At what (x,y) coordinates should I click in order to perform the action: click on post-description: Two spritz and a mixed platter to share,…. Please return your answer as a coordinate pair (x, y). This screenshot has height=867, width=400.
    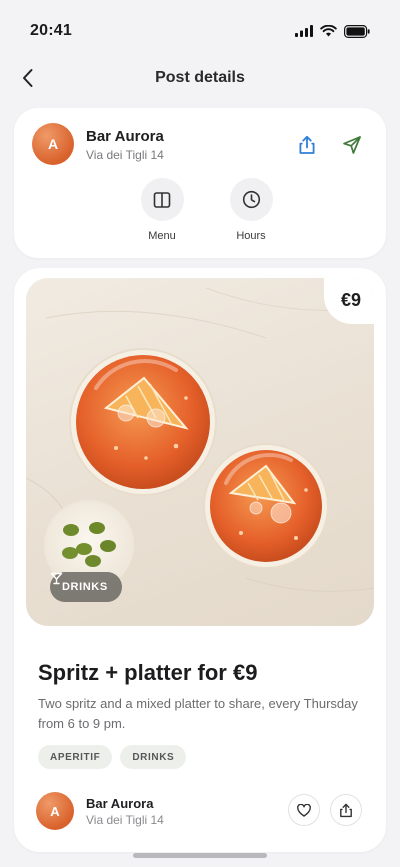
    Looking at the image, I should click on (198, 713).